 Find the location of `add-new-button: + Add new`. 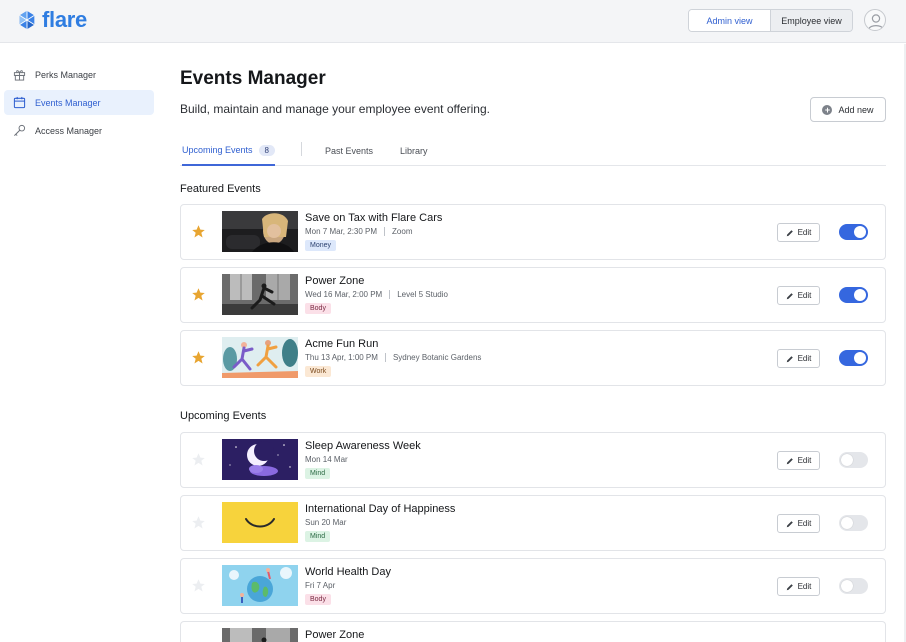

add-new-button: + Add new is located at coordinates (848, 109).